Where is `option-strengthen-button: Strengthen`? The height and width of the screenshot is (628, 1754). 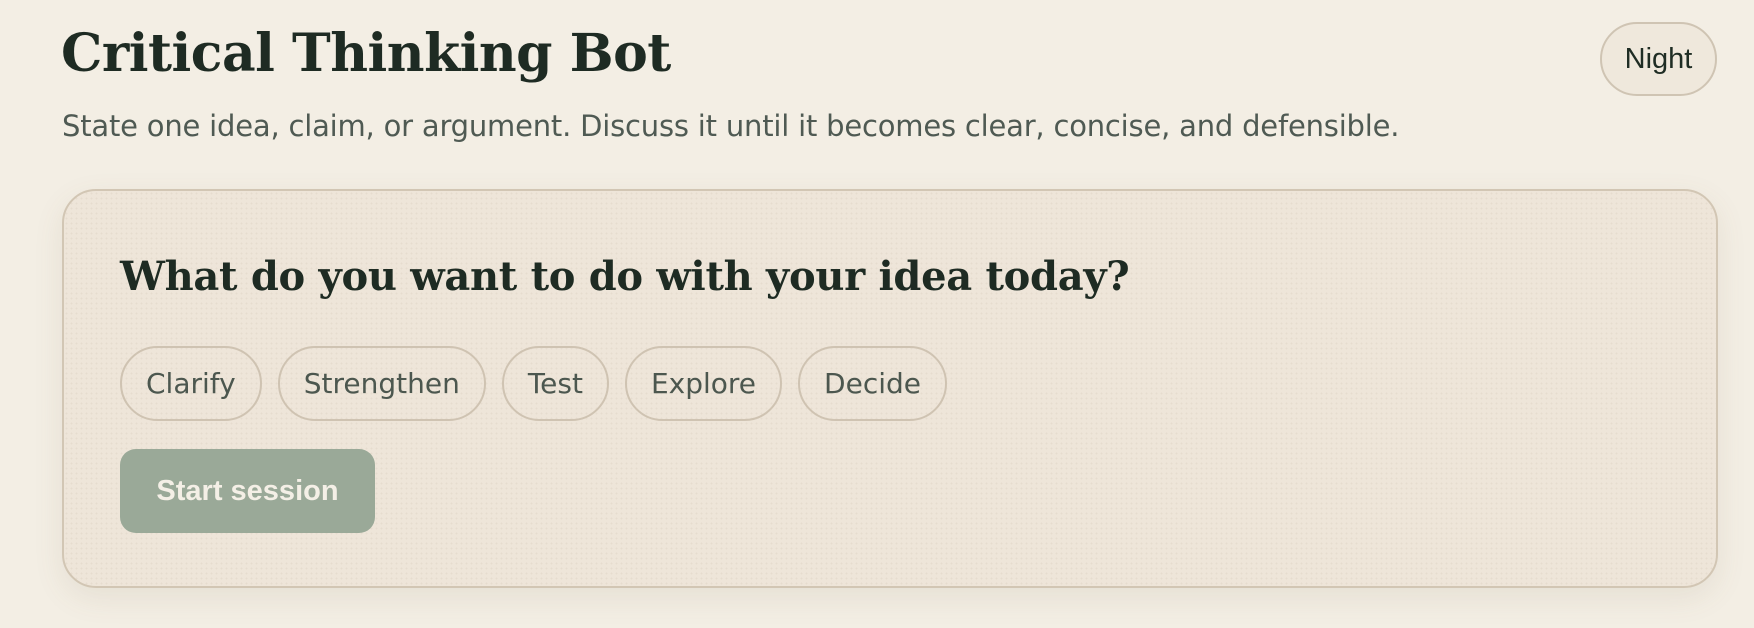
option-strengthen-button: Strengthen is located at coordinates (381, 383).